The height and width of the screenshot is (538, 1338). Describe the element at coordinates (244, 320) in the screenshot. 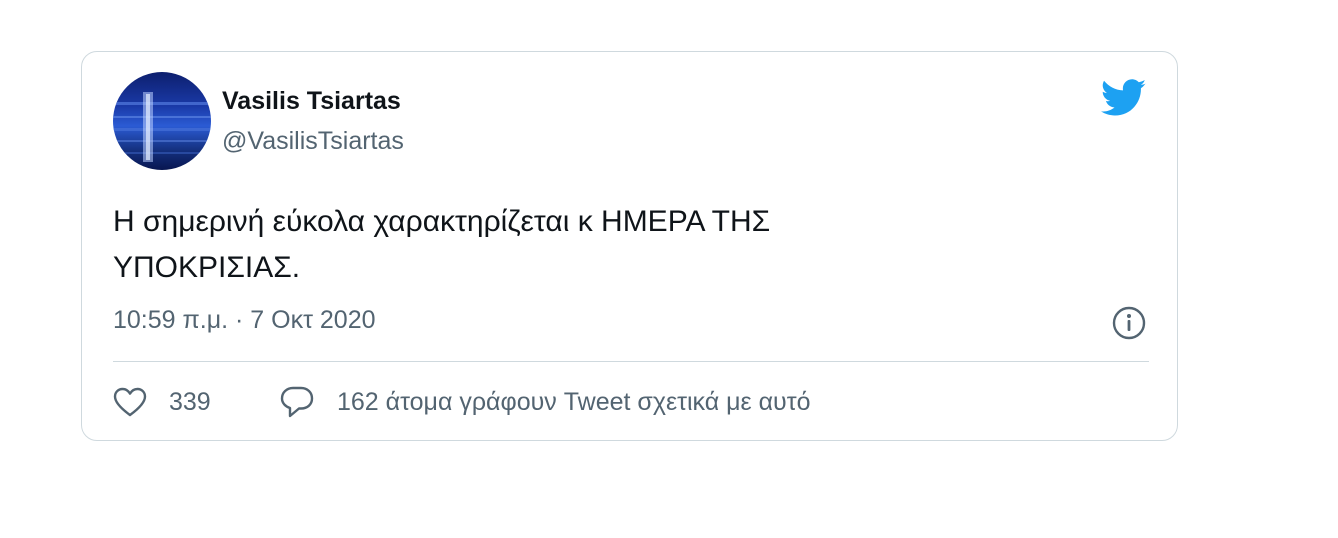

I see `tweet-timestamp: 10:59 π.μ. · 7 Οκτ 2020` at that location.